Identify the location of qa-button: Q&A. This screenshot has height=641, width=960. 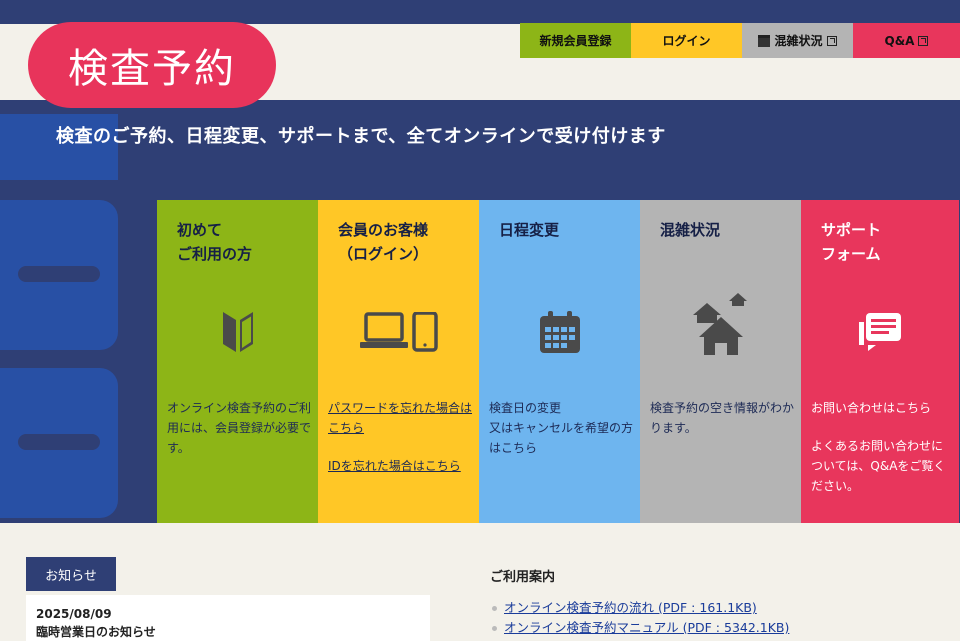
(906, 40).